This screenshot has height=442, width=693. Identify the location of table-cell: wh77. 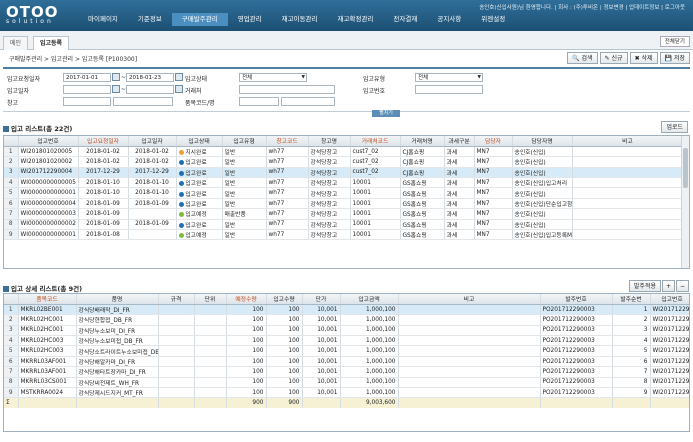
(287, 162).